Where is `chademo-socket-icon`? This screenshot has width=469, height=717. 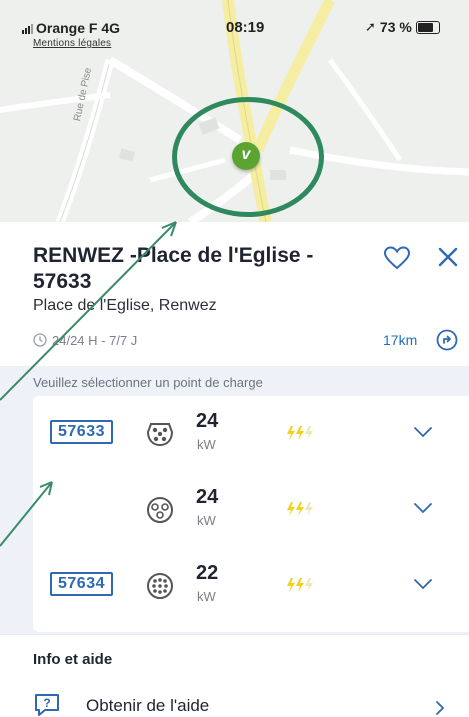
chademo-socket-icon is located at coordinates (160, 586).